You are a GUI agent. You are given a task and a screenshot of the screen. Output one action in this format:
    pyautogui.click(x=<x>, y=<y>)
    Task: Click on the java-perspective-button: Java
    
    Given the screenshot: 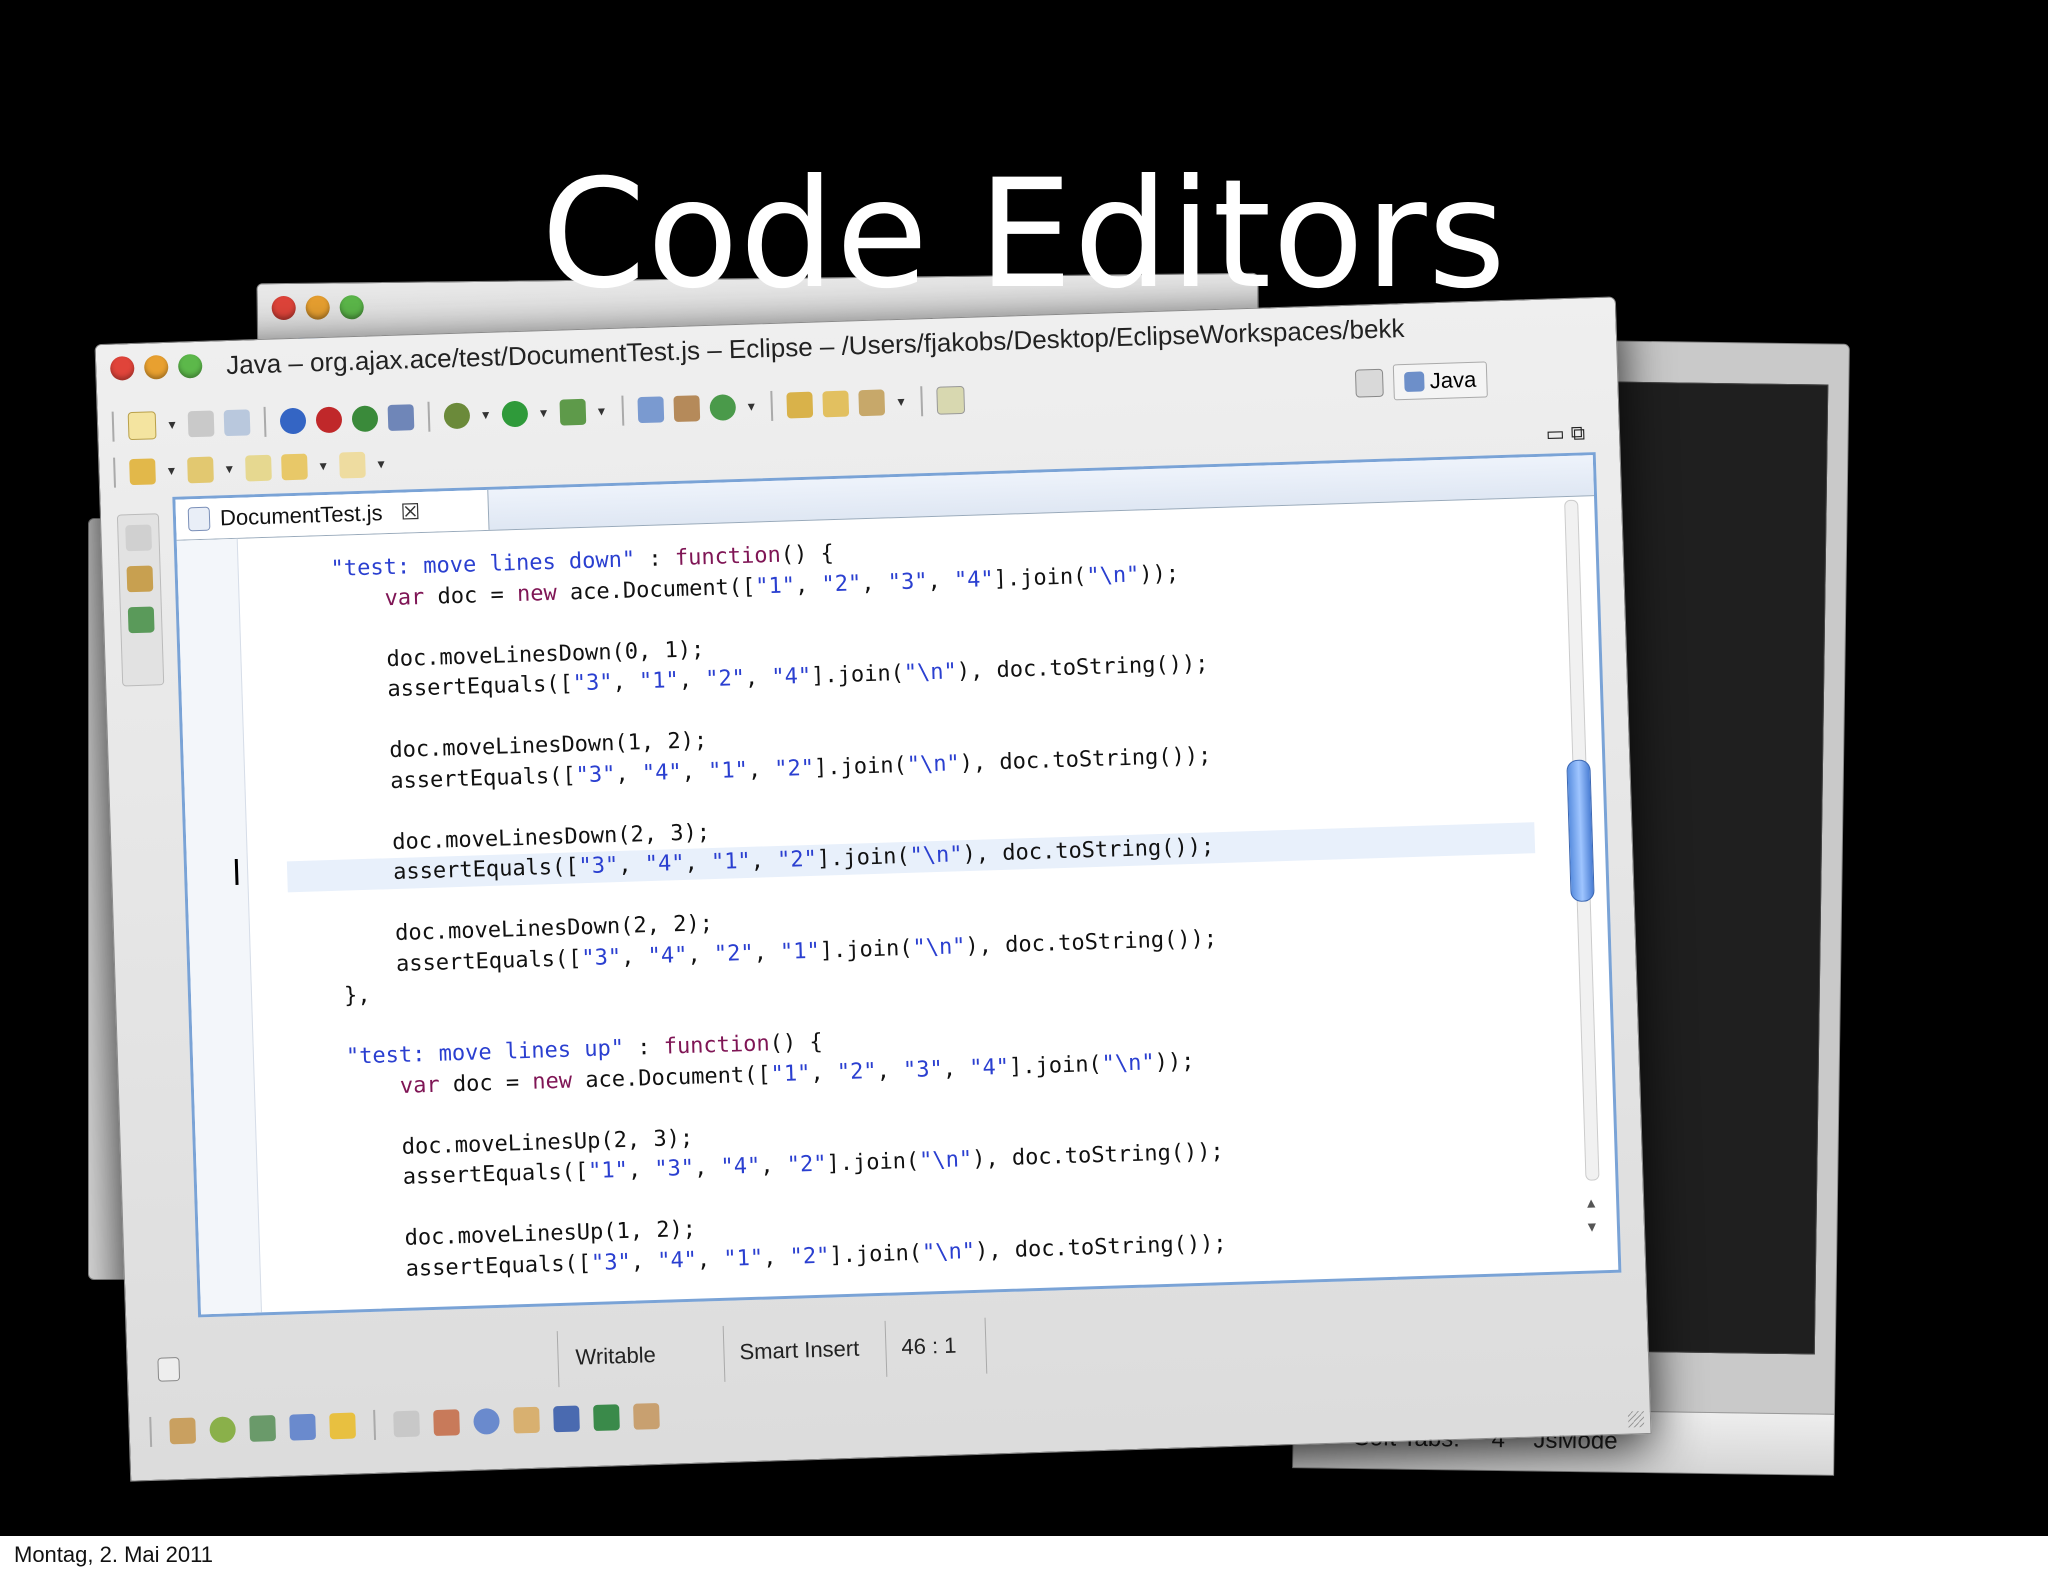 What is the action you would take?
    pyautogui.click(x=1440, y=381)
    